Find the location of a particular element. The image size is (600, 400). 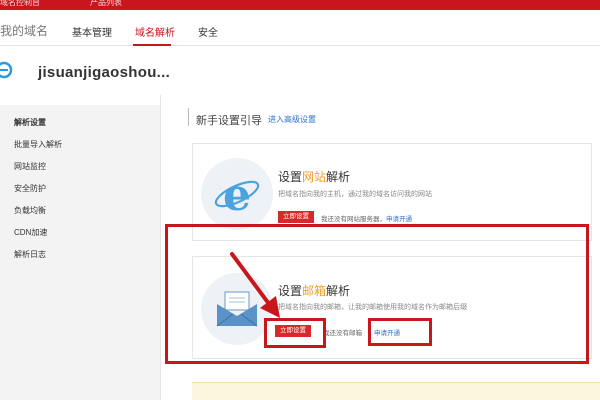

annotation-arrow-icon is located at coordinates (255, 285).